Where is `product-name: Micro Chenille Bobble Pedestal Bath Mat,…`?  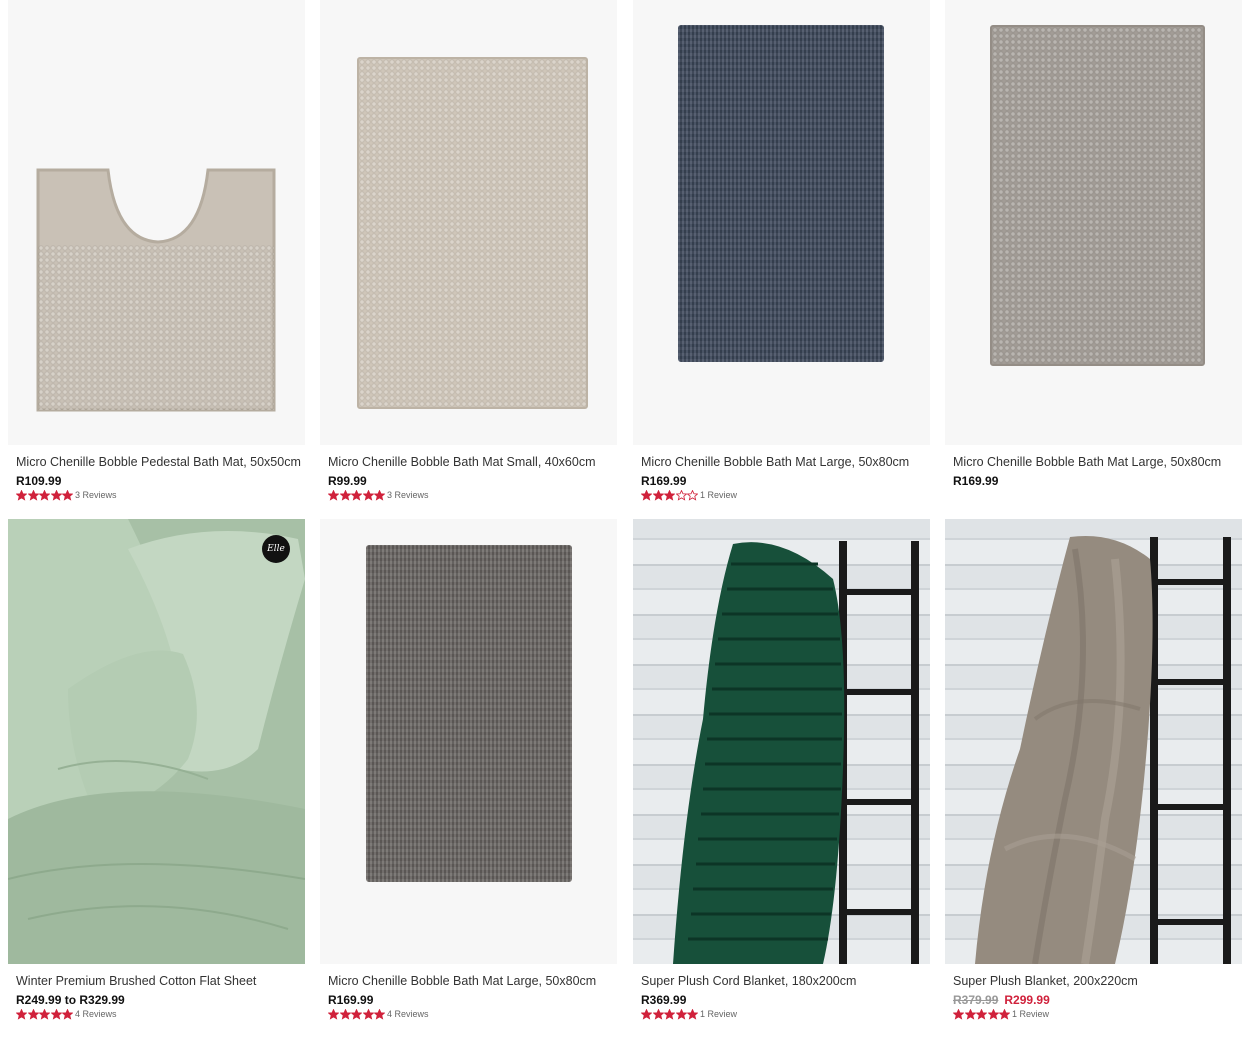
product-name: Micro Chenille Bobble Pedestal Bath Mat,… is located at coordinates (158, 462).